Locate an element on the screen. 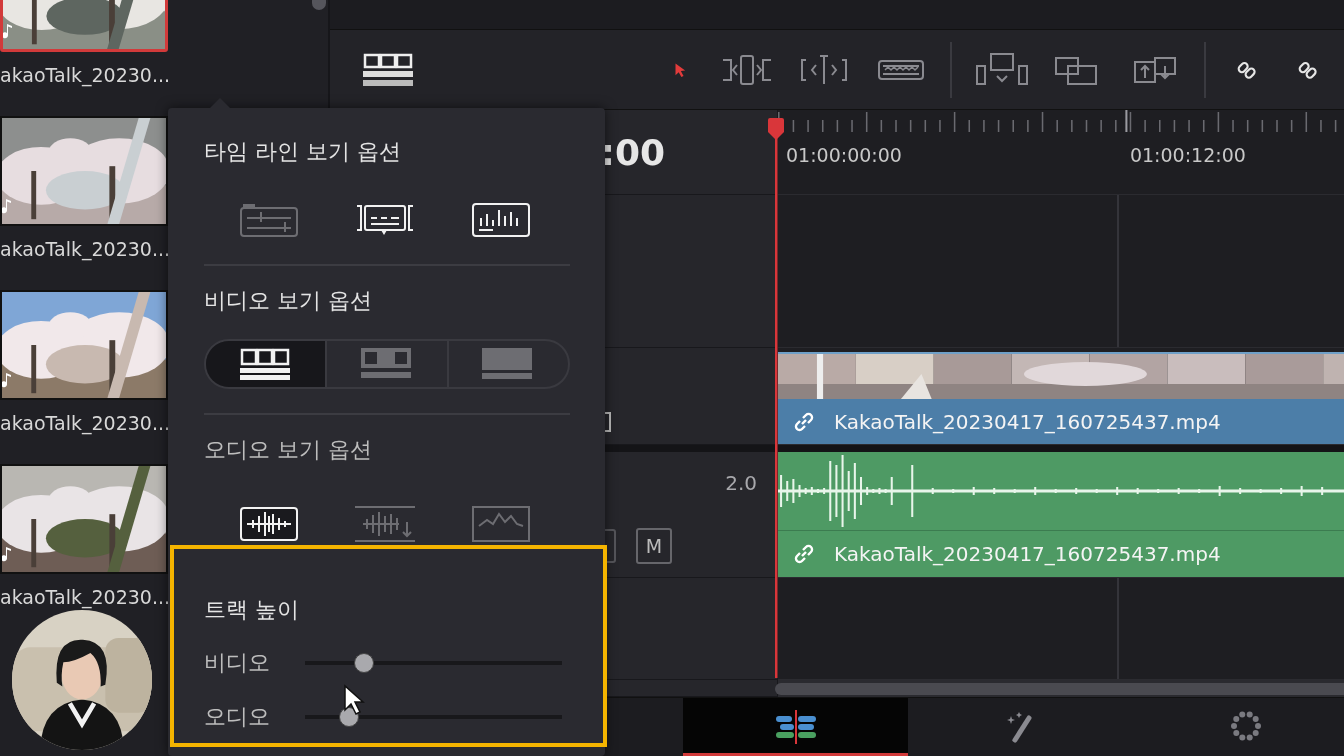 The image size is (1344, 756). audio-meter-icon is located at coordinates (501, 220).